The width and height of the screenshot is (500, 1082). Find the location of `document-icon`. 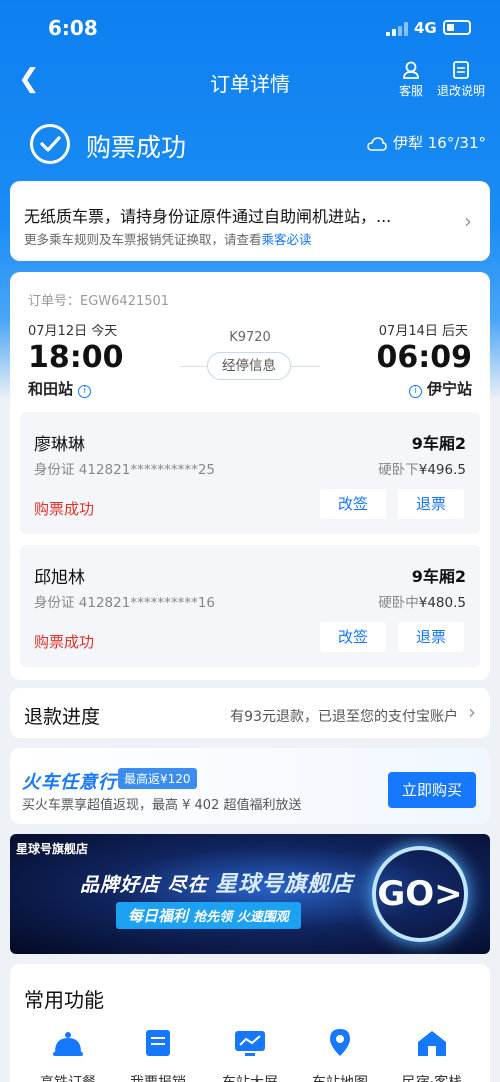

document-icon is located at coordinates (461, 70).